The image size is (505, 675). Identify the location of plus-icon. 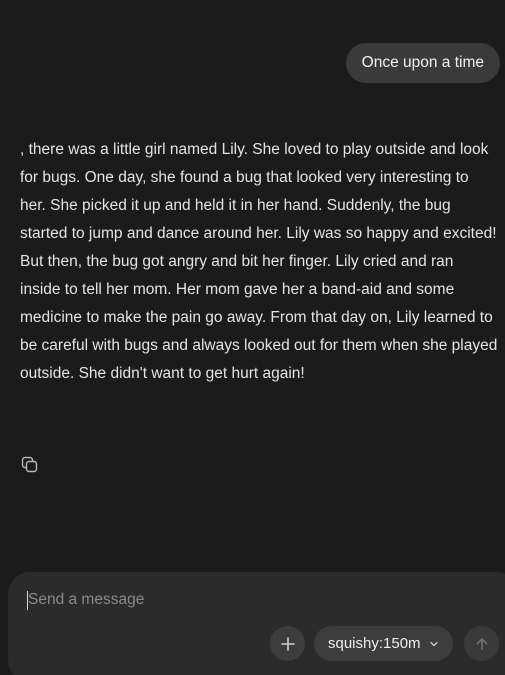
(287, 643).